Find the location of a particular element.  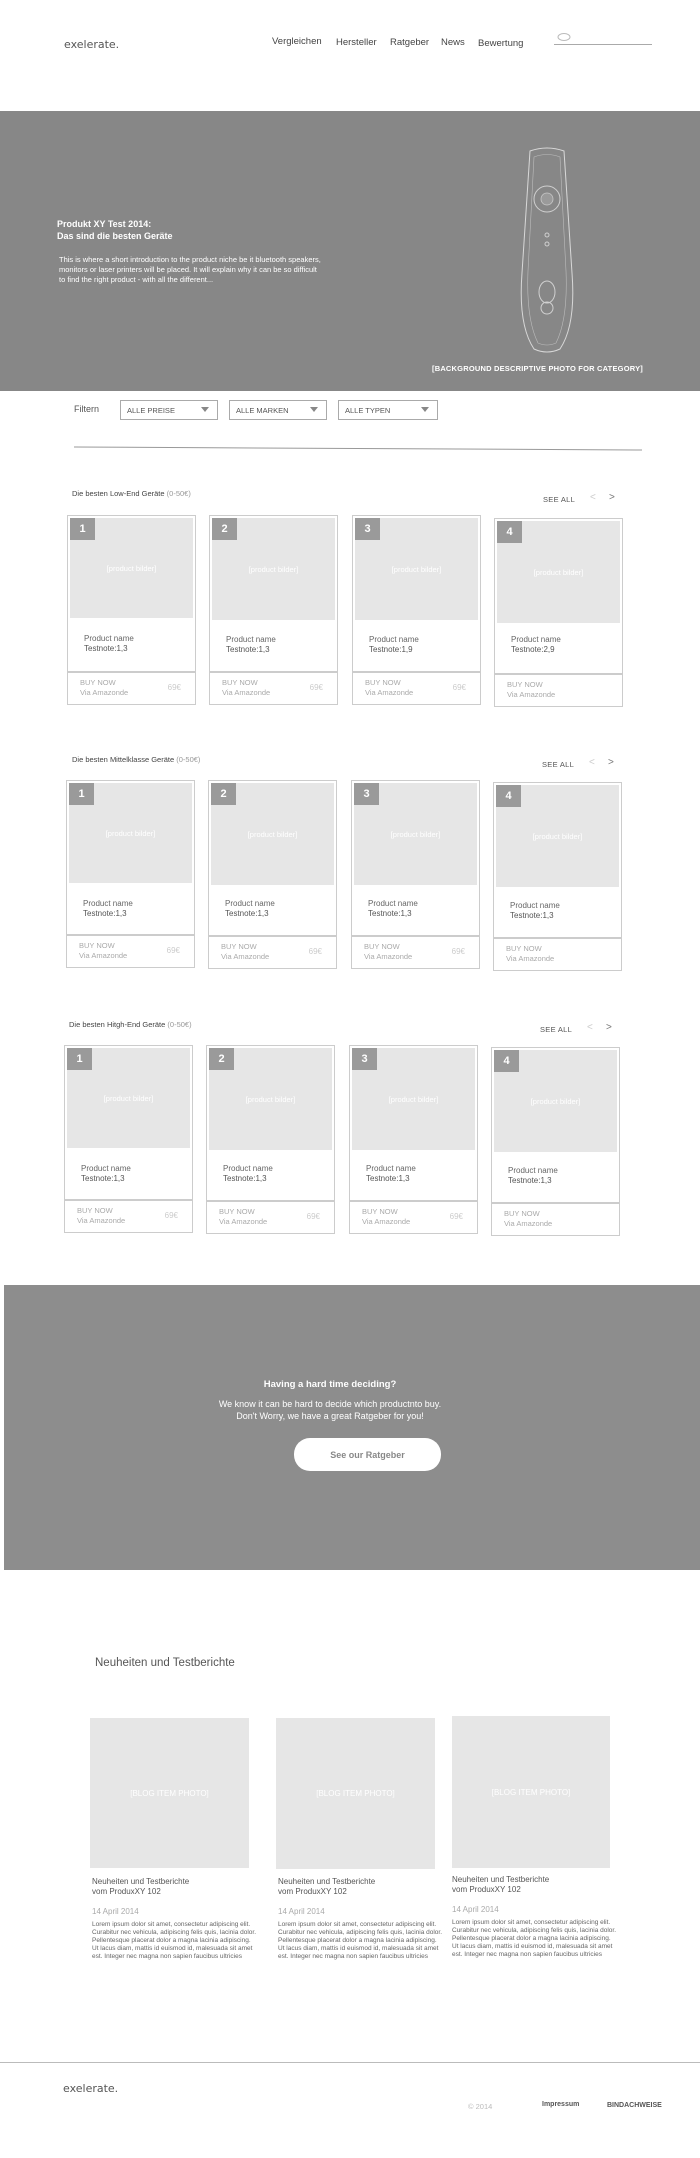

see-ratgeber-button: See our Ratgeber is located at coordinates (367, 1454).